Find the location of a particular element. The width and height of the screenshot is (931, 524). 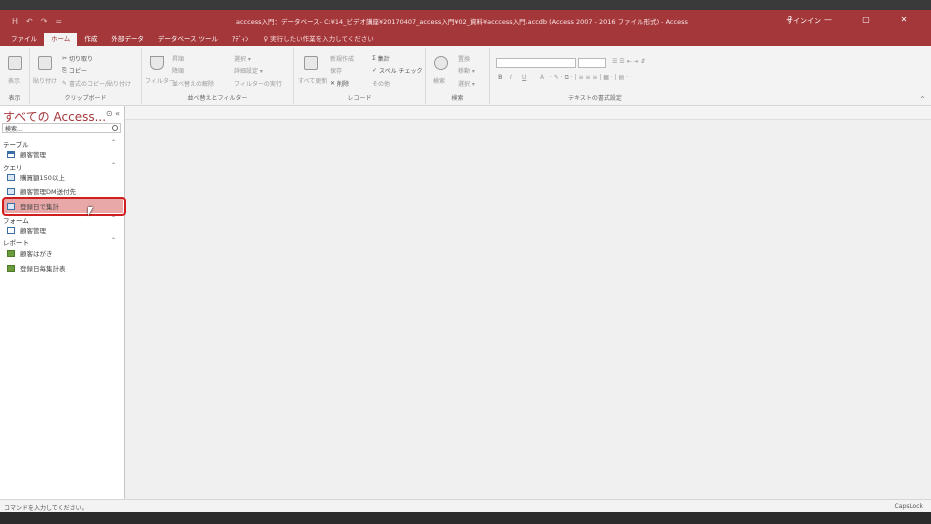

copy-button: ⎘ コピー is located at coordinates (74, 71).